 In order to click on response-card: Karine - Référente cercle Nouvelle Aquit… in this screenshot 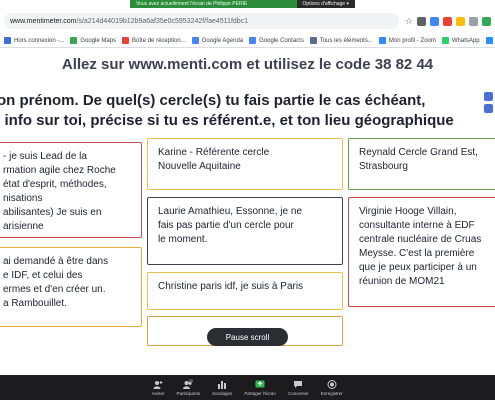, I will do `click(245, 164)`.